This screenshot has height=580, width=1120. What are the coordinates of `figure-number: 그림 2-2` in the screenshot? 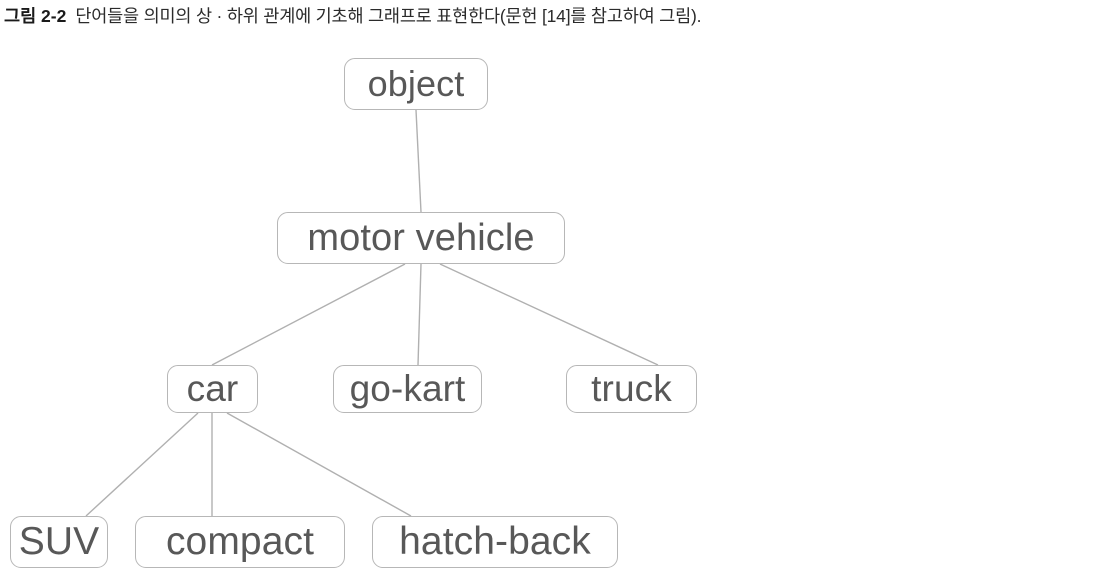 It's located at (35, 16).